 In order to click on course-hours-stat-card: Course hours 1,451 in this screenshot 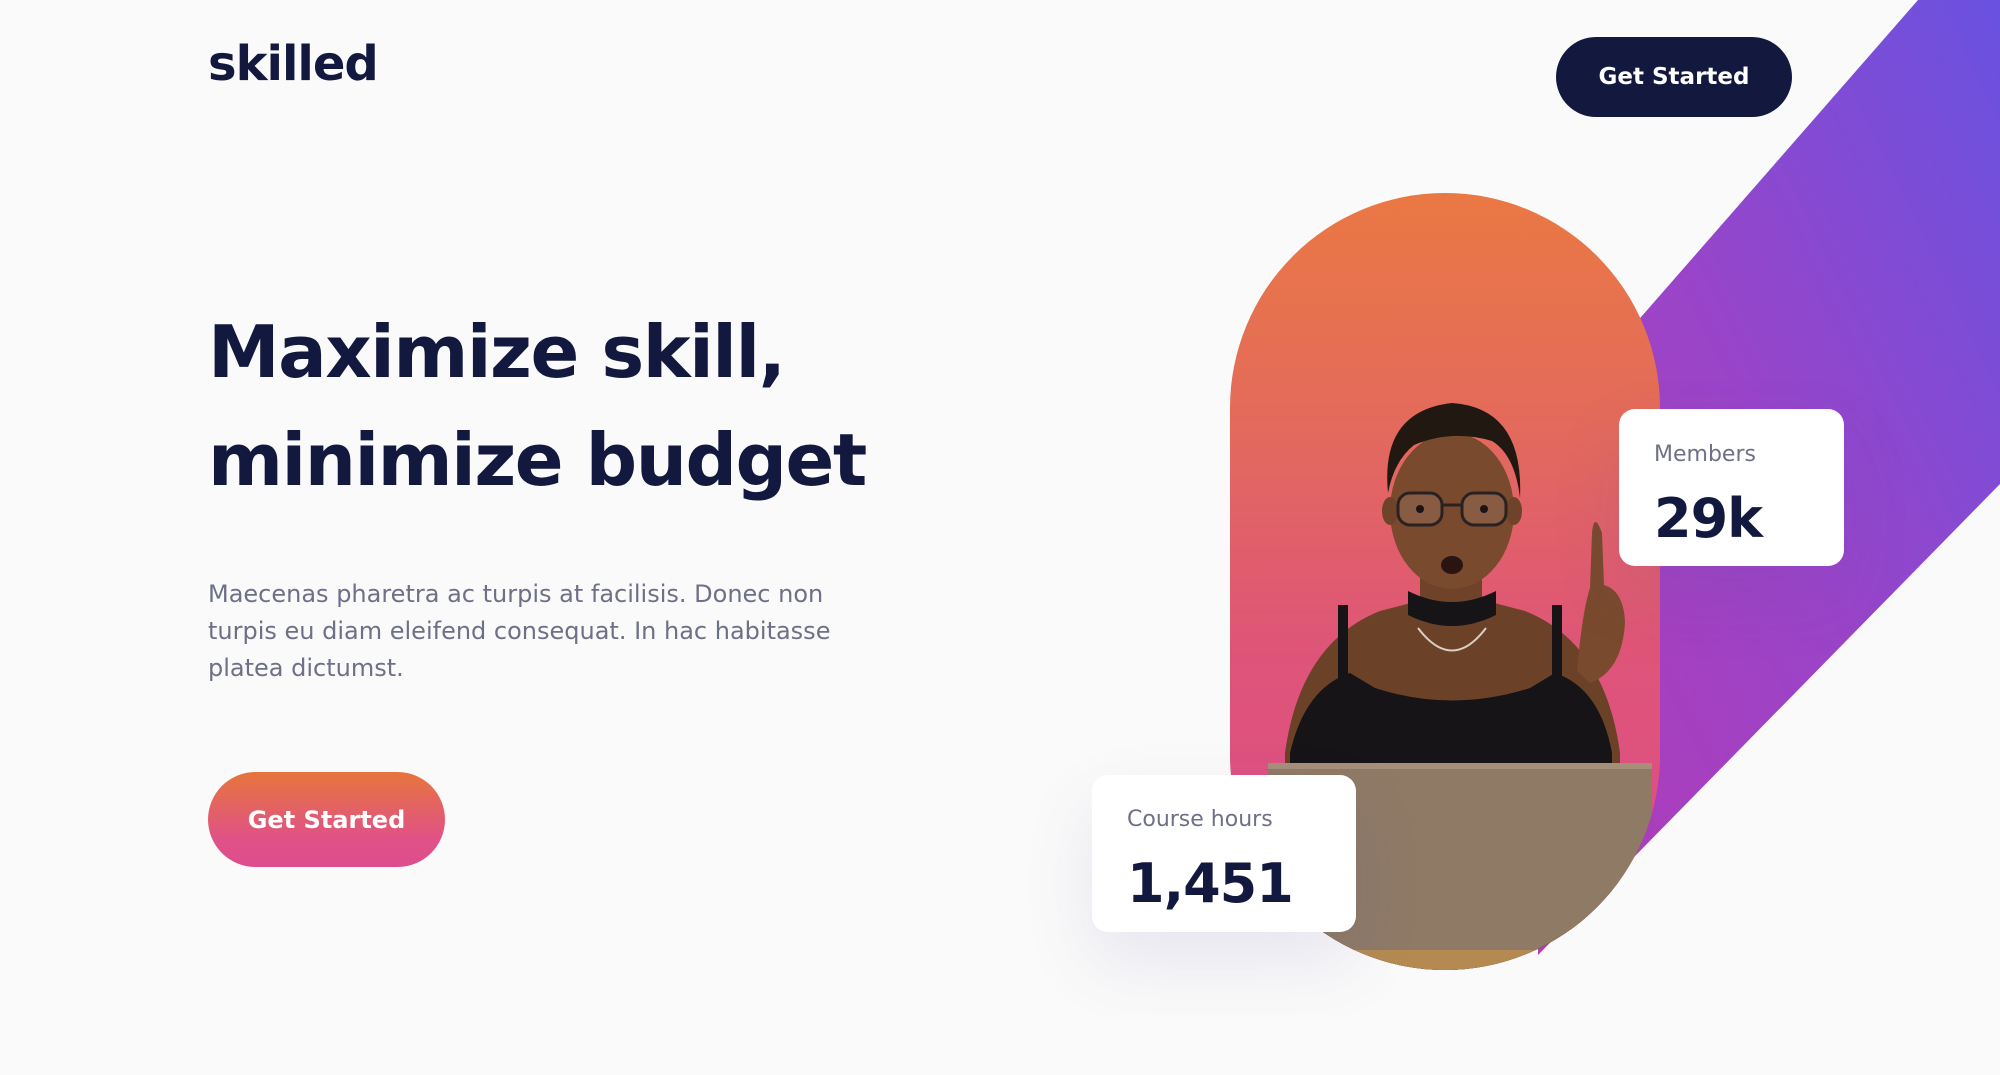, I will do `click(1224, 853)`.